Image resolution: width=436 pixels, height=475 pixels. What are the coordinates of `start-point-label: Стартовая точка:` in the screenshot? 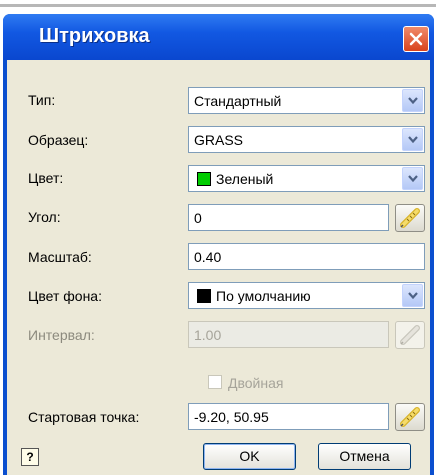 It's located at (84, 417).